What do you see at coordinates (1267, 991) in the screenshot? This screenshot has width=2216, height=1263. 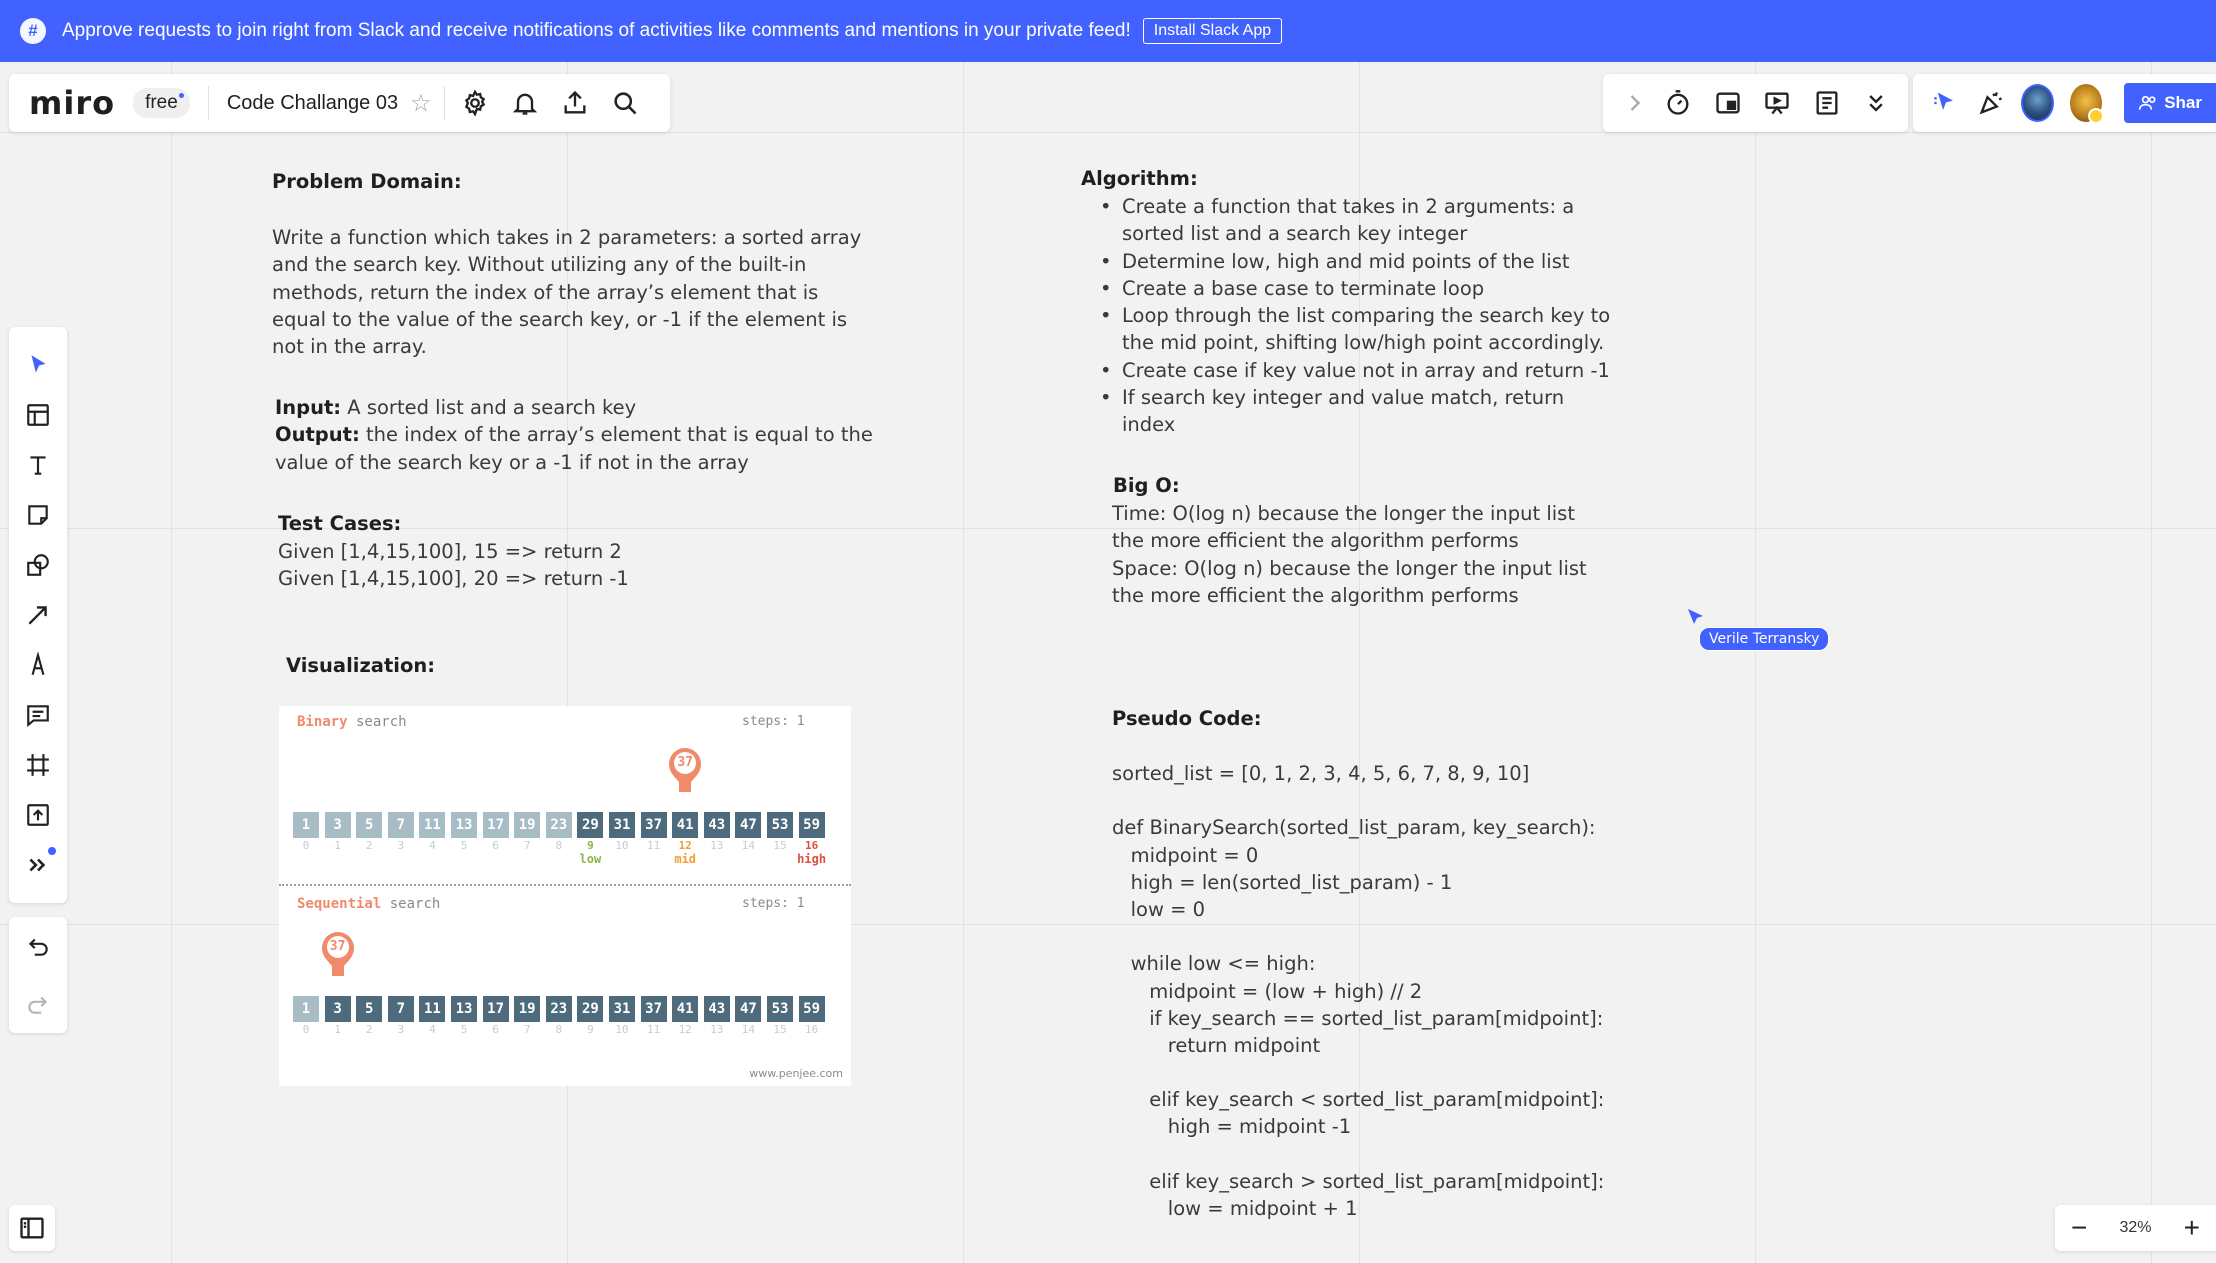 I see `code-line: midpoint = (low + high) // 2` at bounding box center [1267, 991].